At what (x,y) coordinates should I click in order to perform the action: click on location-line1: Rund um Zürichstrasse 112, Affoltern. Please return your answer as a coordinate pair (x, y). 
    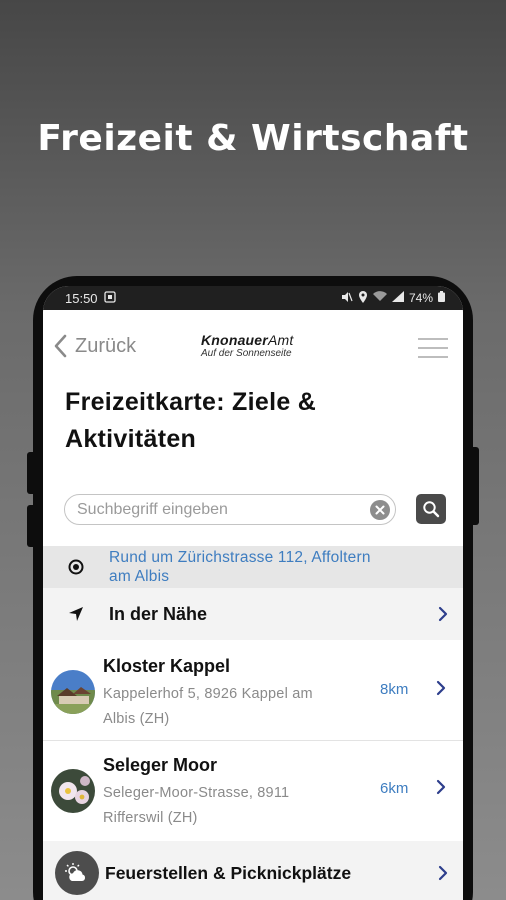
    Looking at the image, I should click on (240, 557).